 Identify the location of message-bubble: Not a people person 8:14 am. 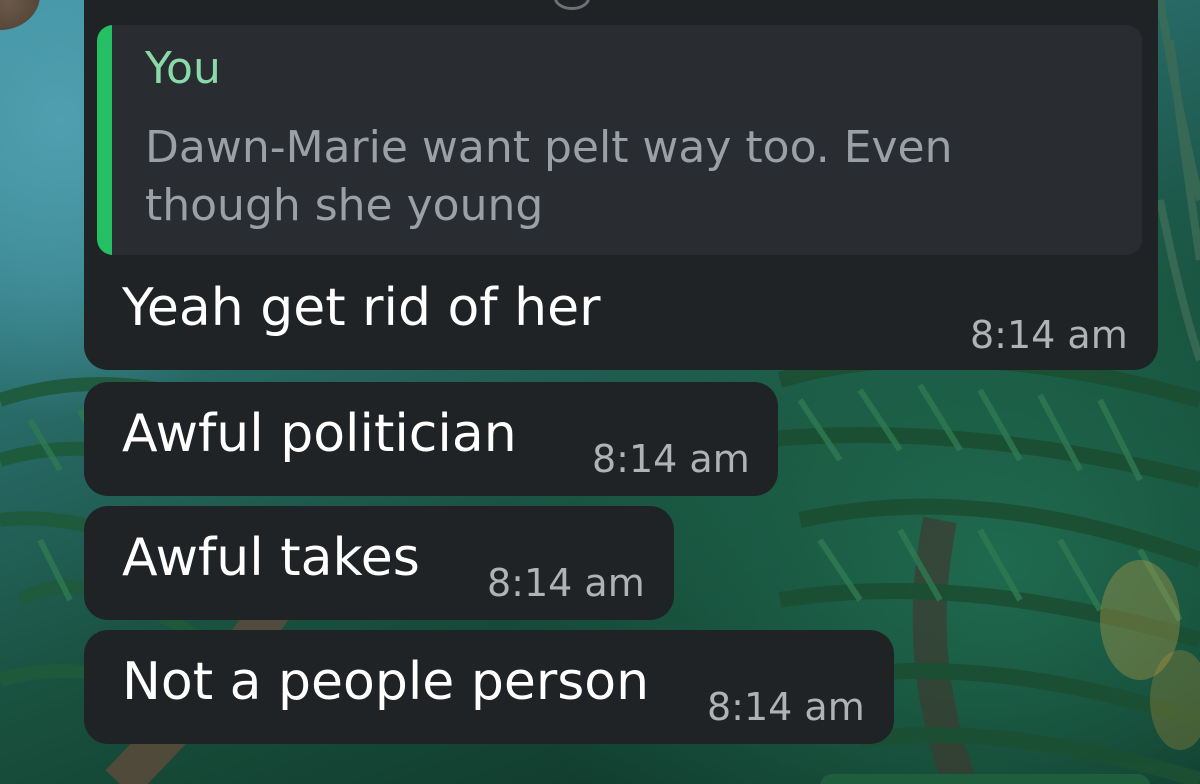
(489, 687).